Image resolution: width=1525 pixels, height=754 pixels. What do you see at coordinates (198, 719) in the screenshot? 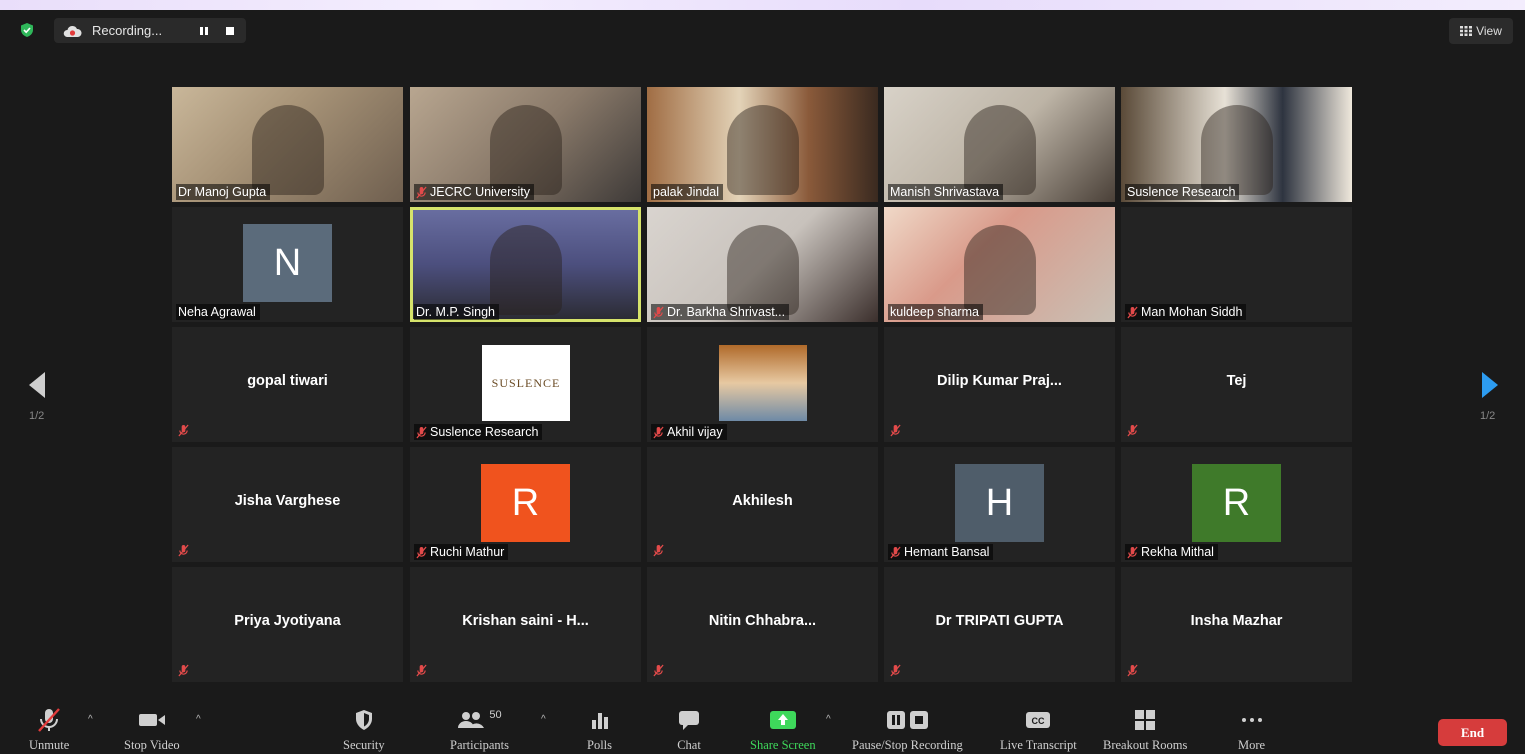
I see `video-options-caret: ^` at bounding box center [198, 719].